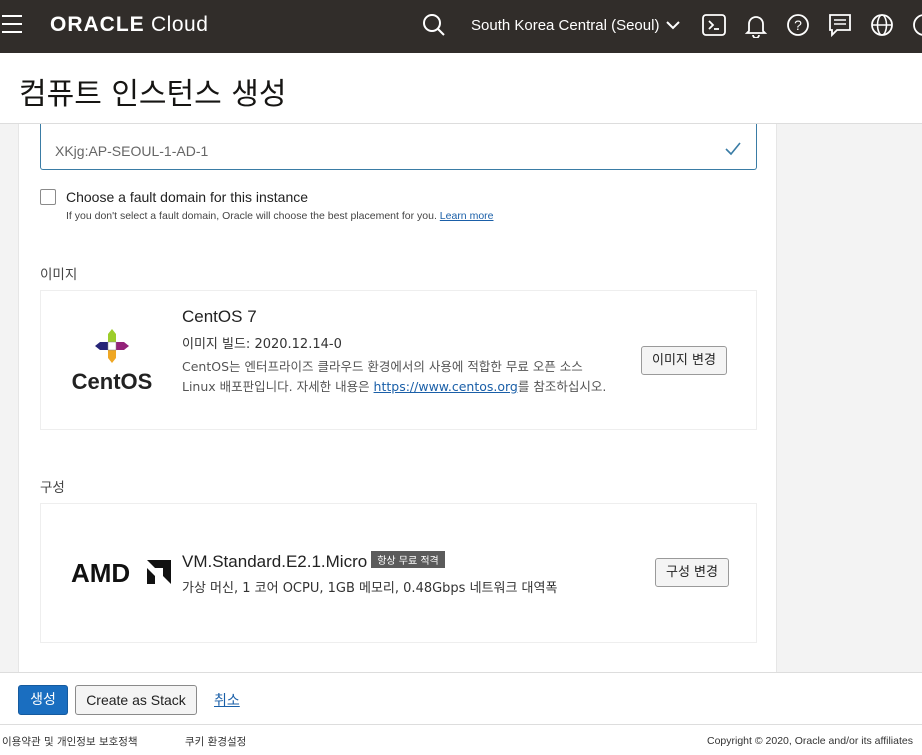  What do you see at coordinates (461, 88) in the screenshot?
I see `page-header: 컴퓨트 인스턴스 생성` at bounding box center [461, 88].